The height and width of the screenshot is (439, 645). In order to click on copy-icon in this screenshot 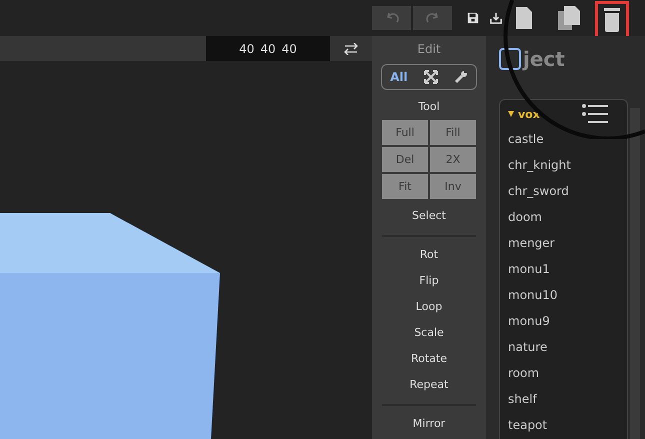, I will do `click(569, 18)`.